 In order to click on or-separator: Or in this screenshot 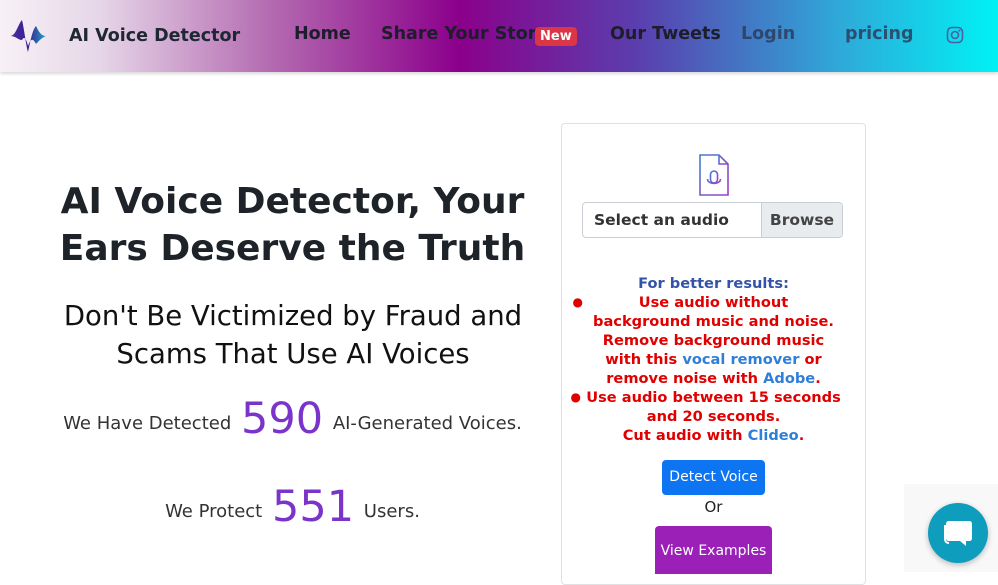, I will do `click(713, 507)`.